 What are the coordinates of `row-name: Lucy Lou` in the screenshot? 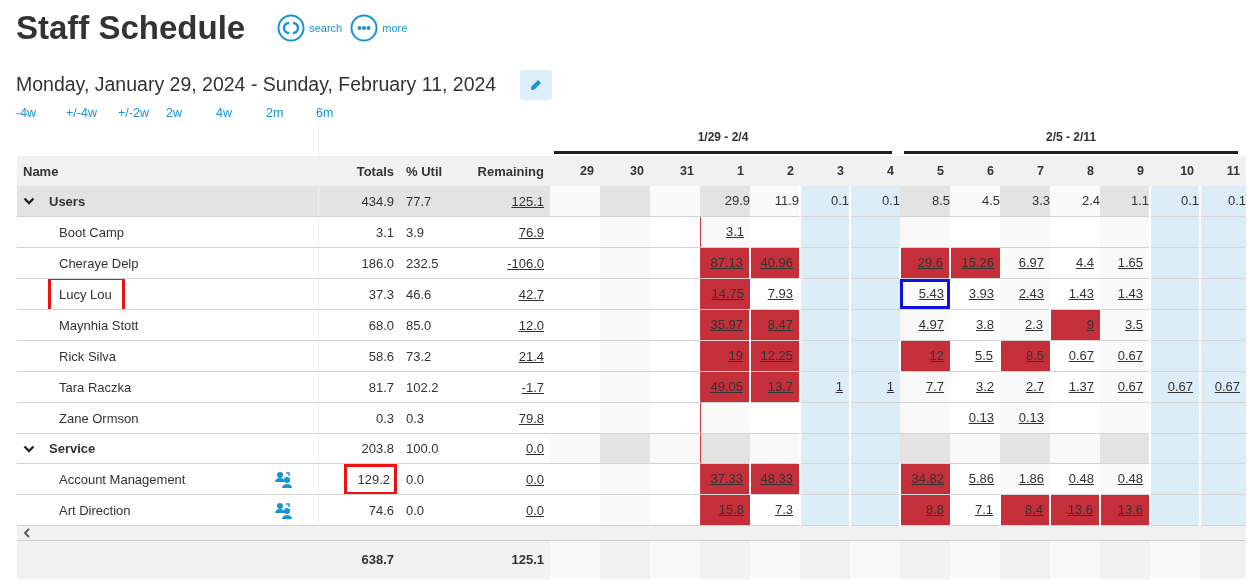 It's located at (86, 294).